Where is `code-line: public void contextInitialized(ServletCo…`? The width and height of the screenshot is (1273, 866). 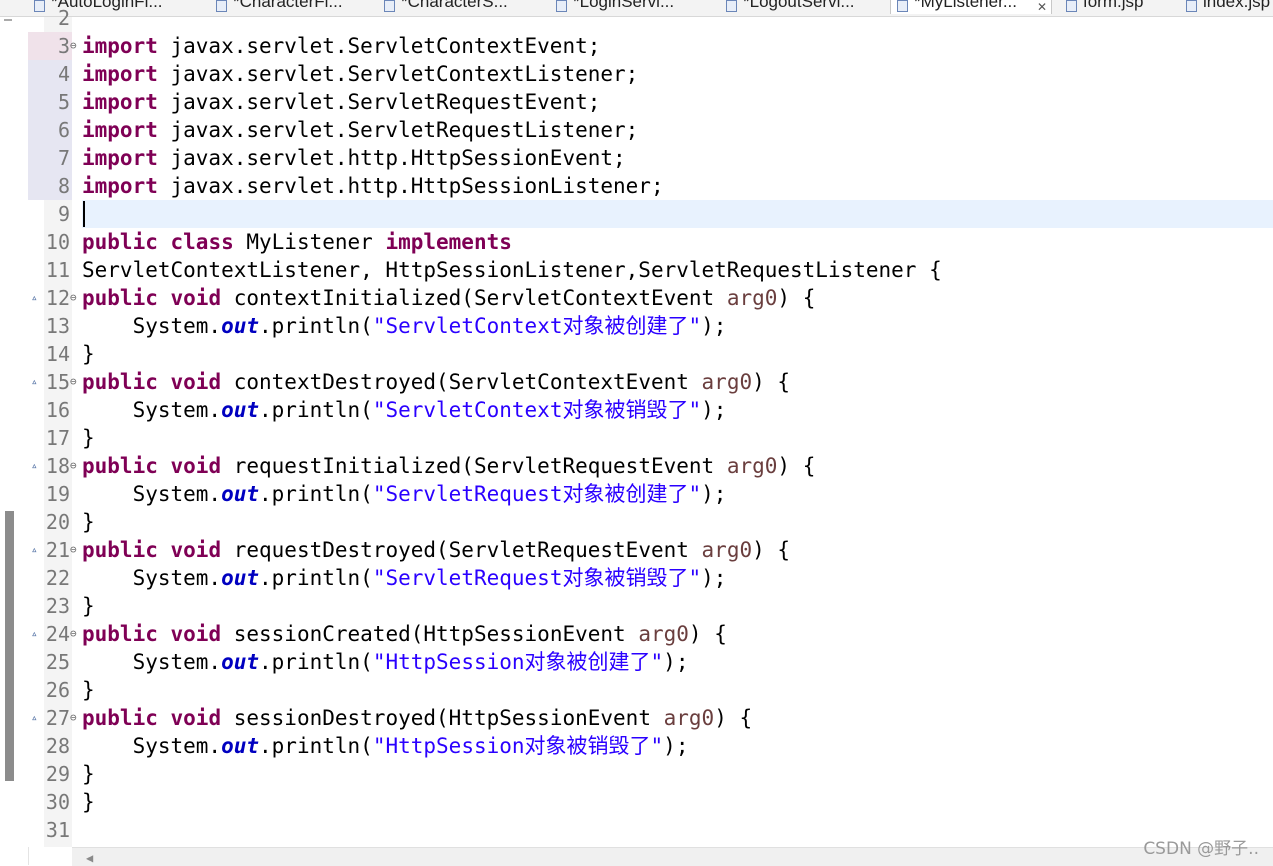 code-line: public void contextInitialized(ServletCo… is located at coordinates (448, 298).